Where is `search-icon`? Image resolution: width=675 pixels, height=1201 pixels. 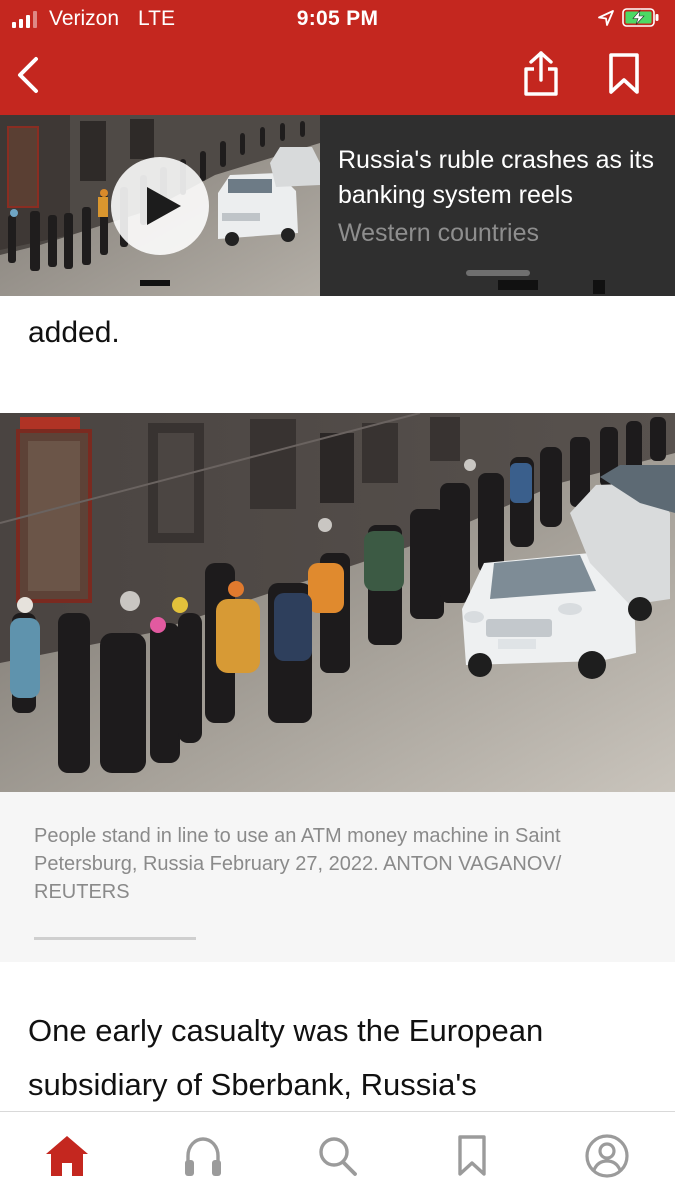
search-icon is located at coordinates (338, 1156).